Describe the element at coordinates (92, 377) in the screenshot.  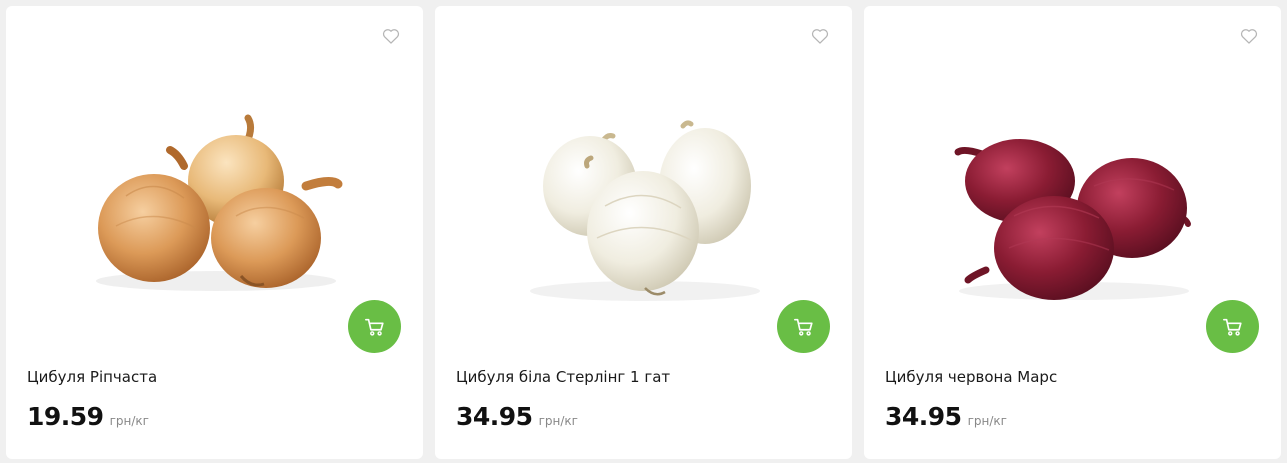
I see `product-name: Цибуля Ріпчаста` at that location.